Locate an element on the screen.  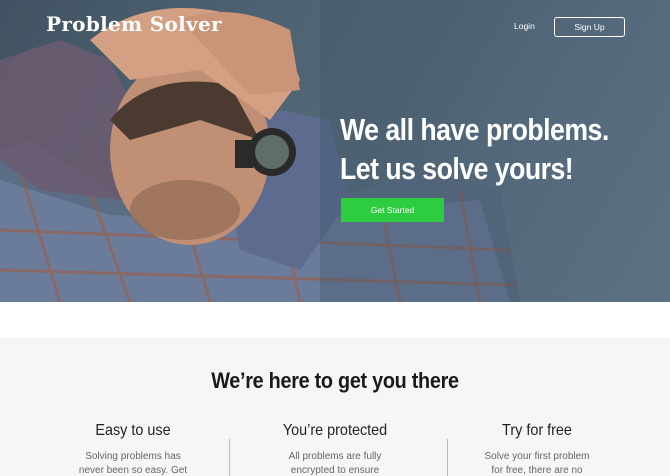
feature-divider is located at coordinates (229, 457).